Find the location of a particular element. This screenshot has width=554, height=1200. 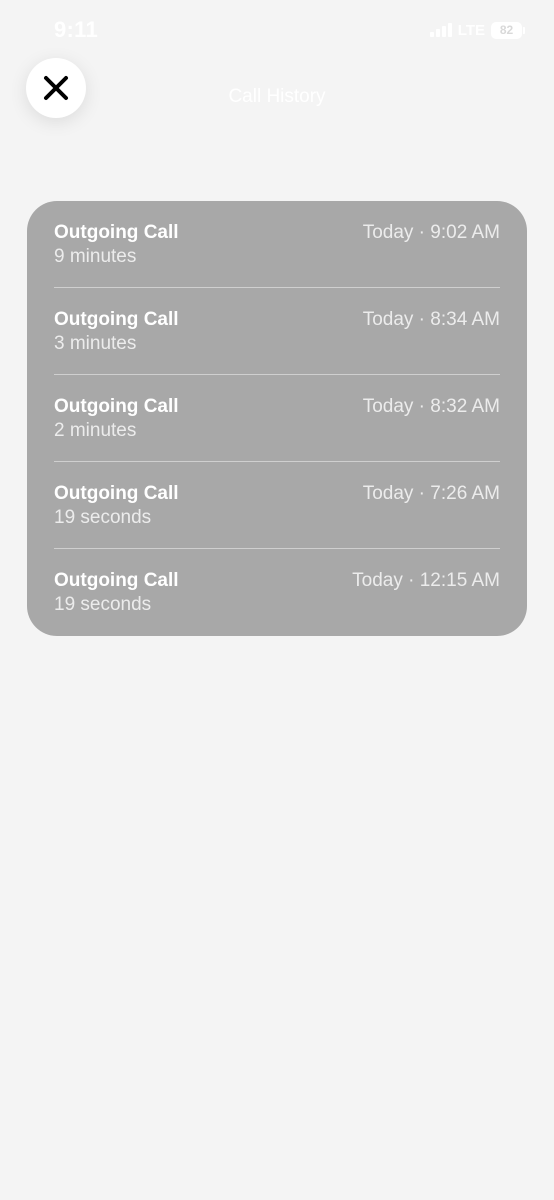

call-time: Today · 8:32 AM is located at coordinates (431, 406).